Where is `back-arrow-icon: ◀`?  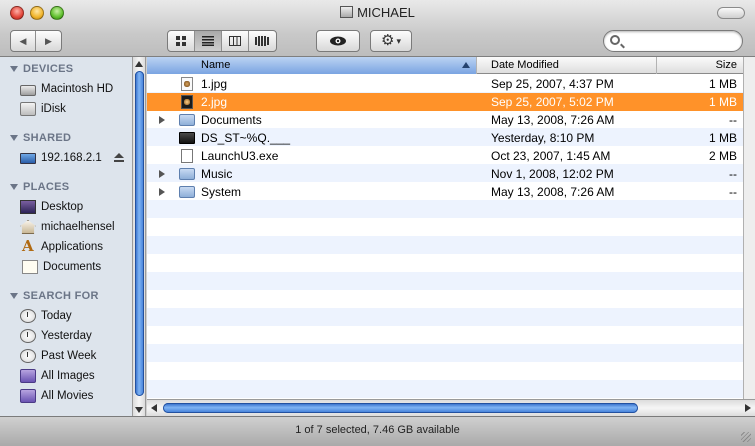
back-arrow-icon: ◀ is located at coordinates (23, 40).